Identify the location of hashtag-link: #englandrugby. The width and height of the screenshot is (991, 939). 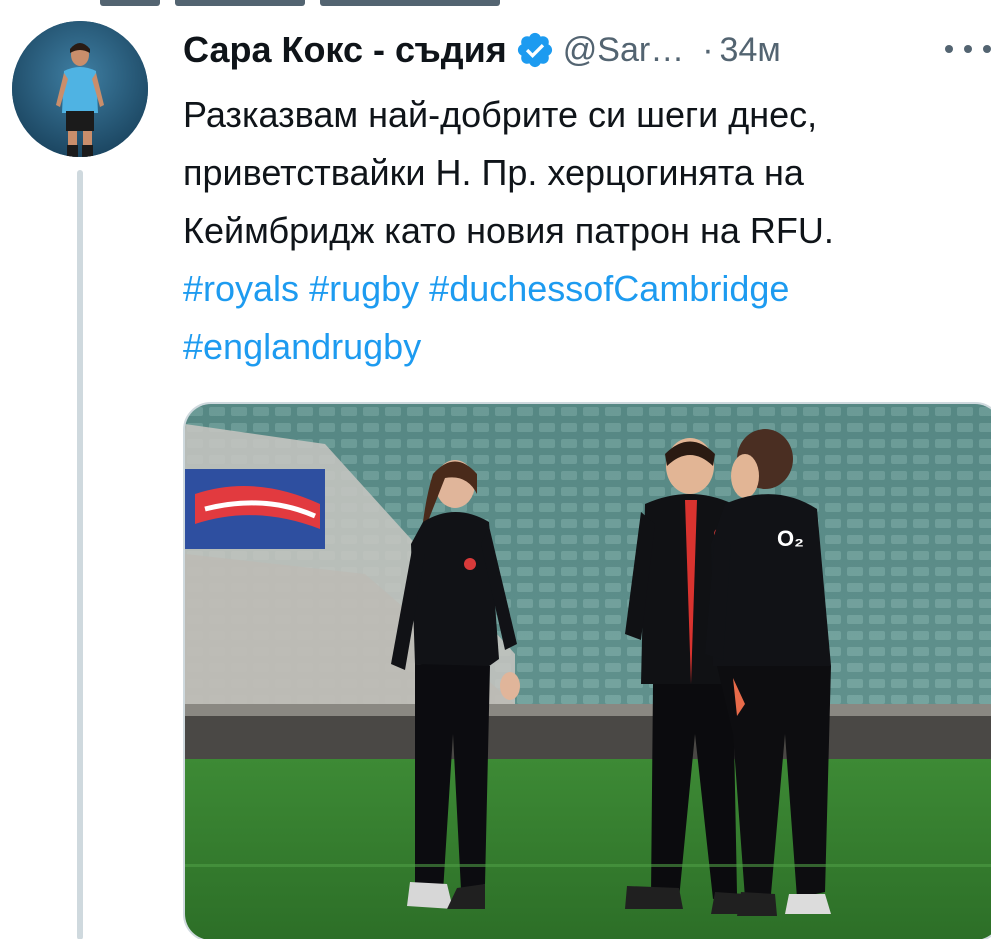
(302, 346).